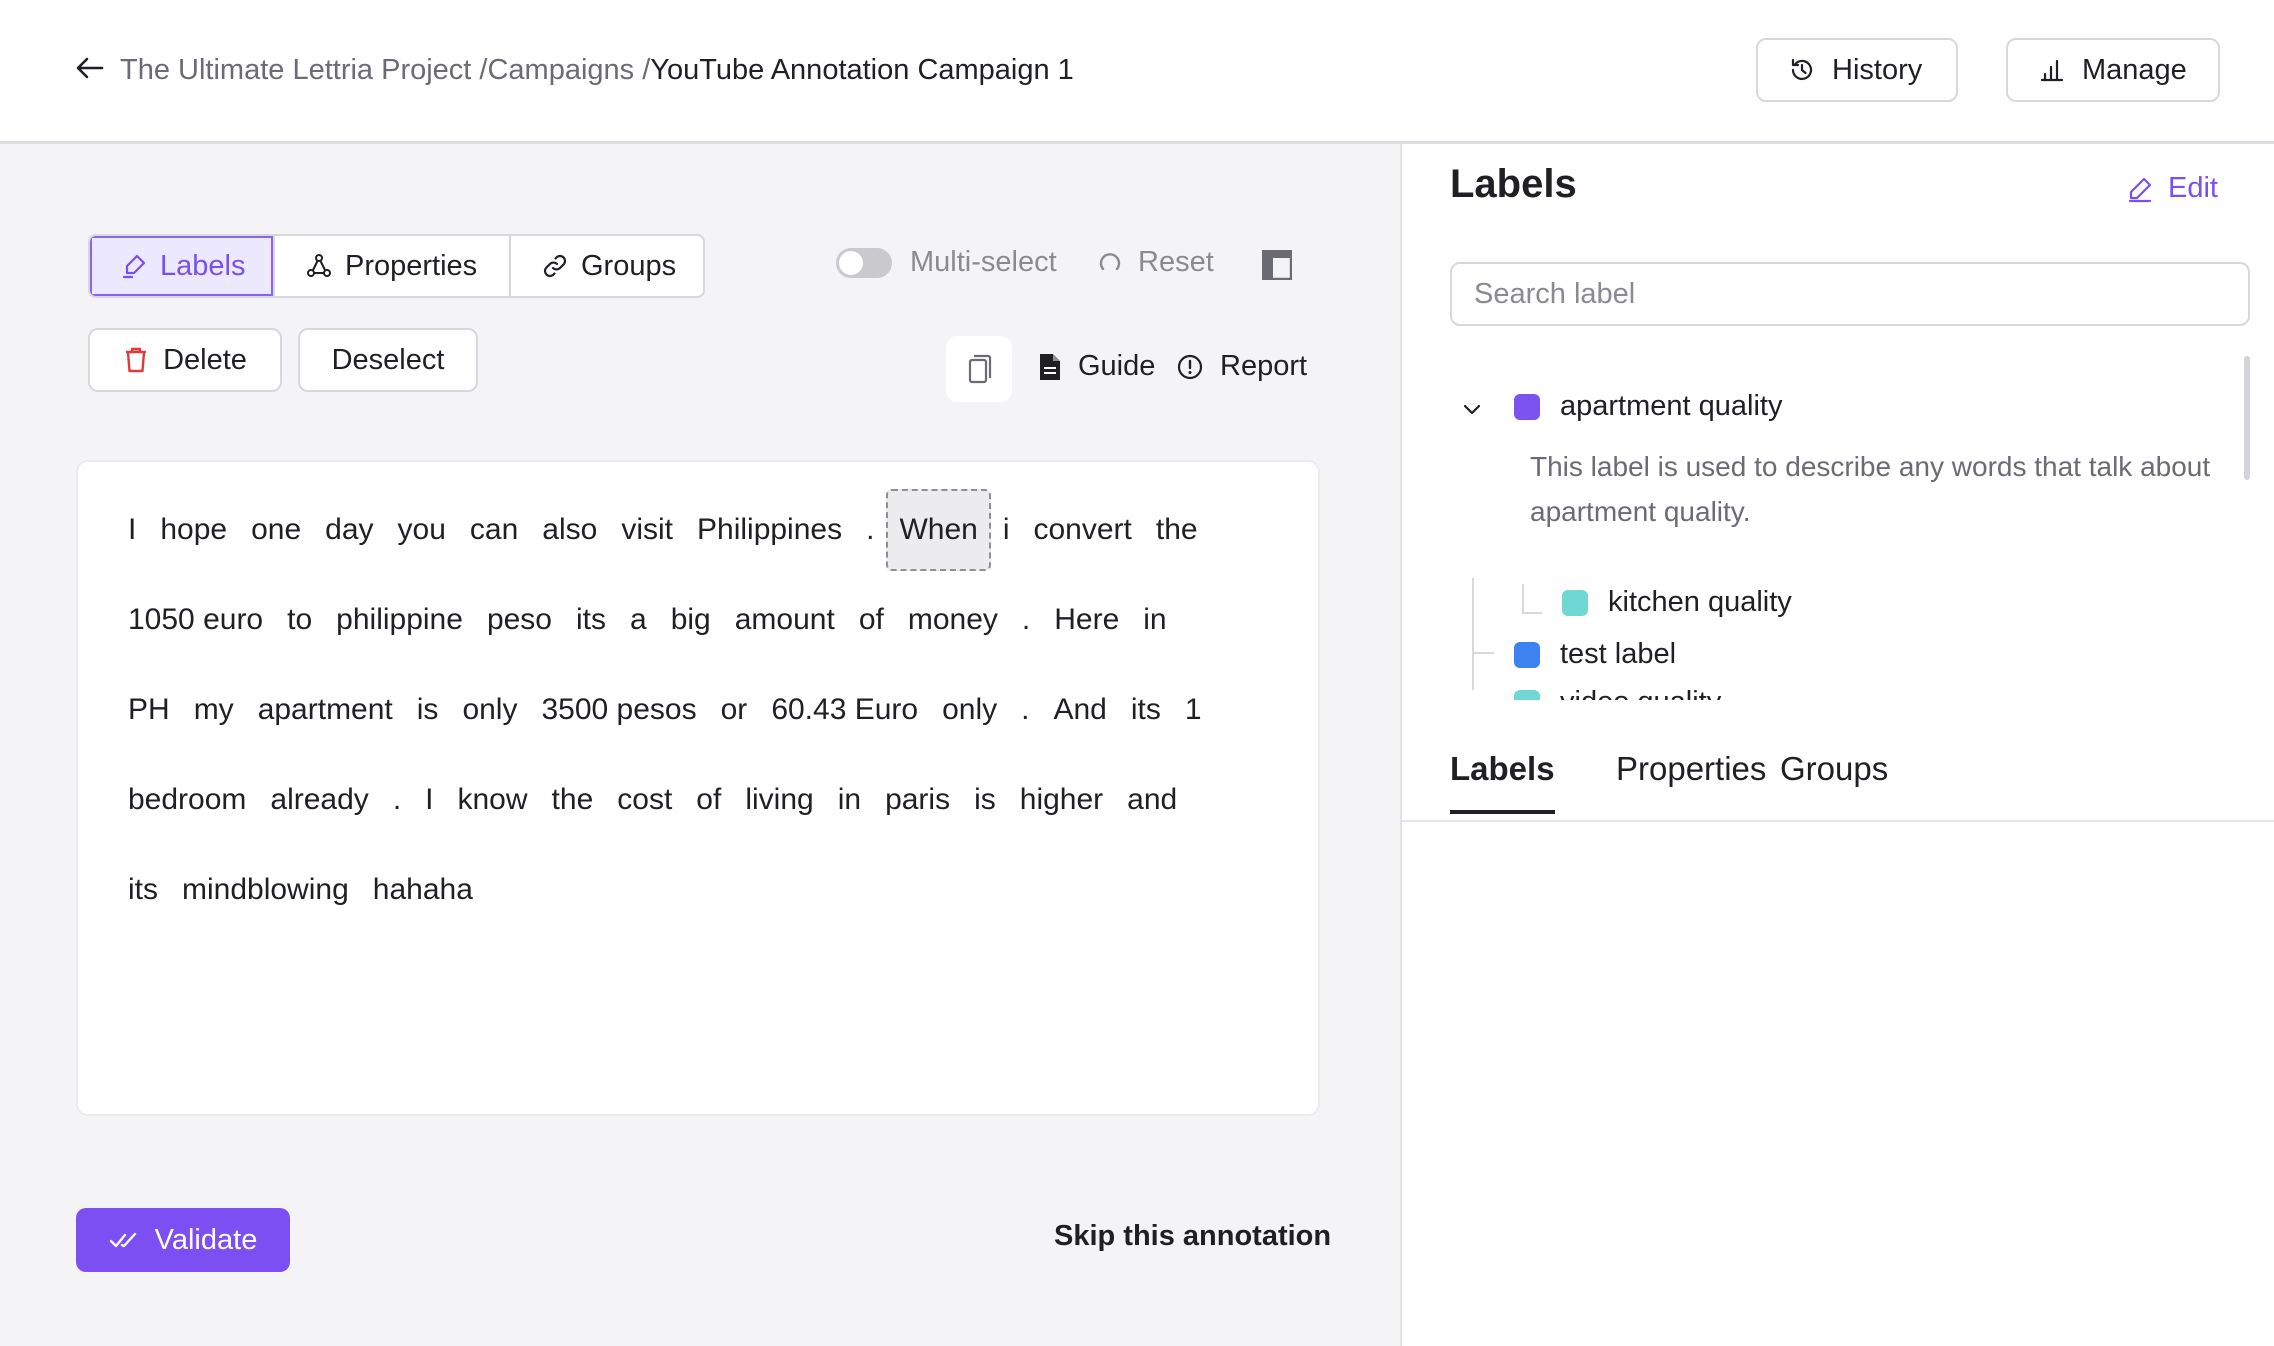  Describe the element at coordinates (182, 266) in the screenshot. I see `tab-labels: Labels` at that location.